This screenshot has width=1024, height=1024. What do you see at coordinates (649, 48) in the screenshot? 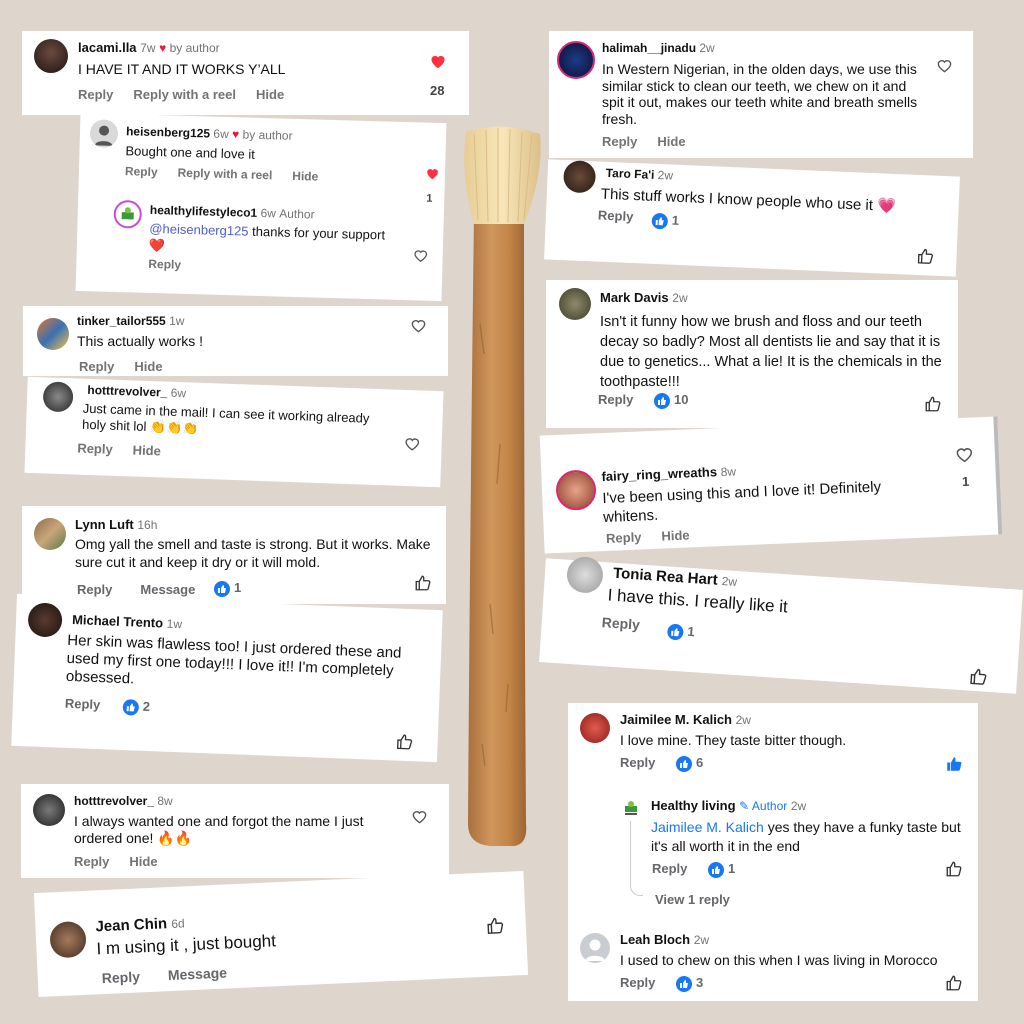
I see `username: halimah__jinadu` at bounding box center [649, 48].